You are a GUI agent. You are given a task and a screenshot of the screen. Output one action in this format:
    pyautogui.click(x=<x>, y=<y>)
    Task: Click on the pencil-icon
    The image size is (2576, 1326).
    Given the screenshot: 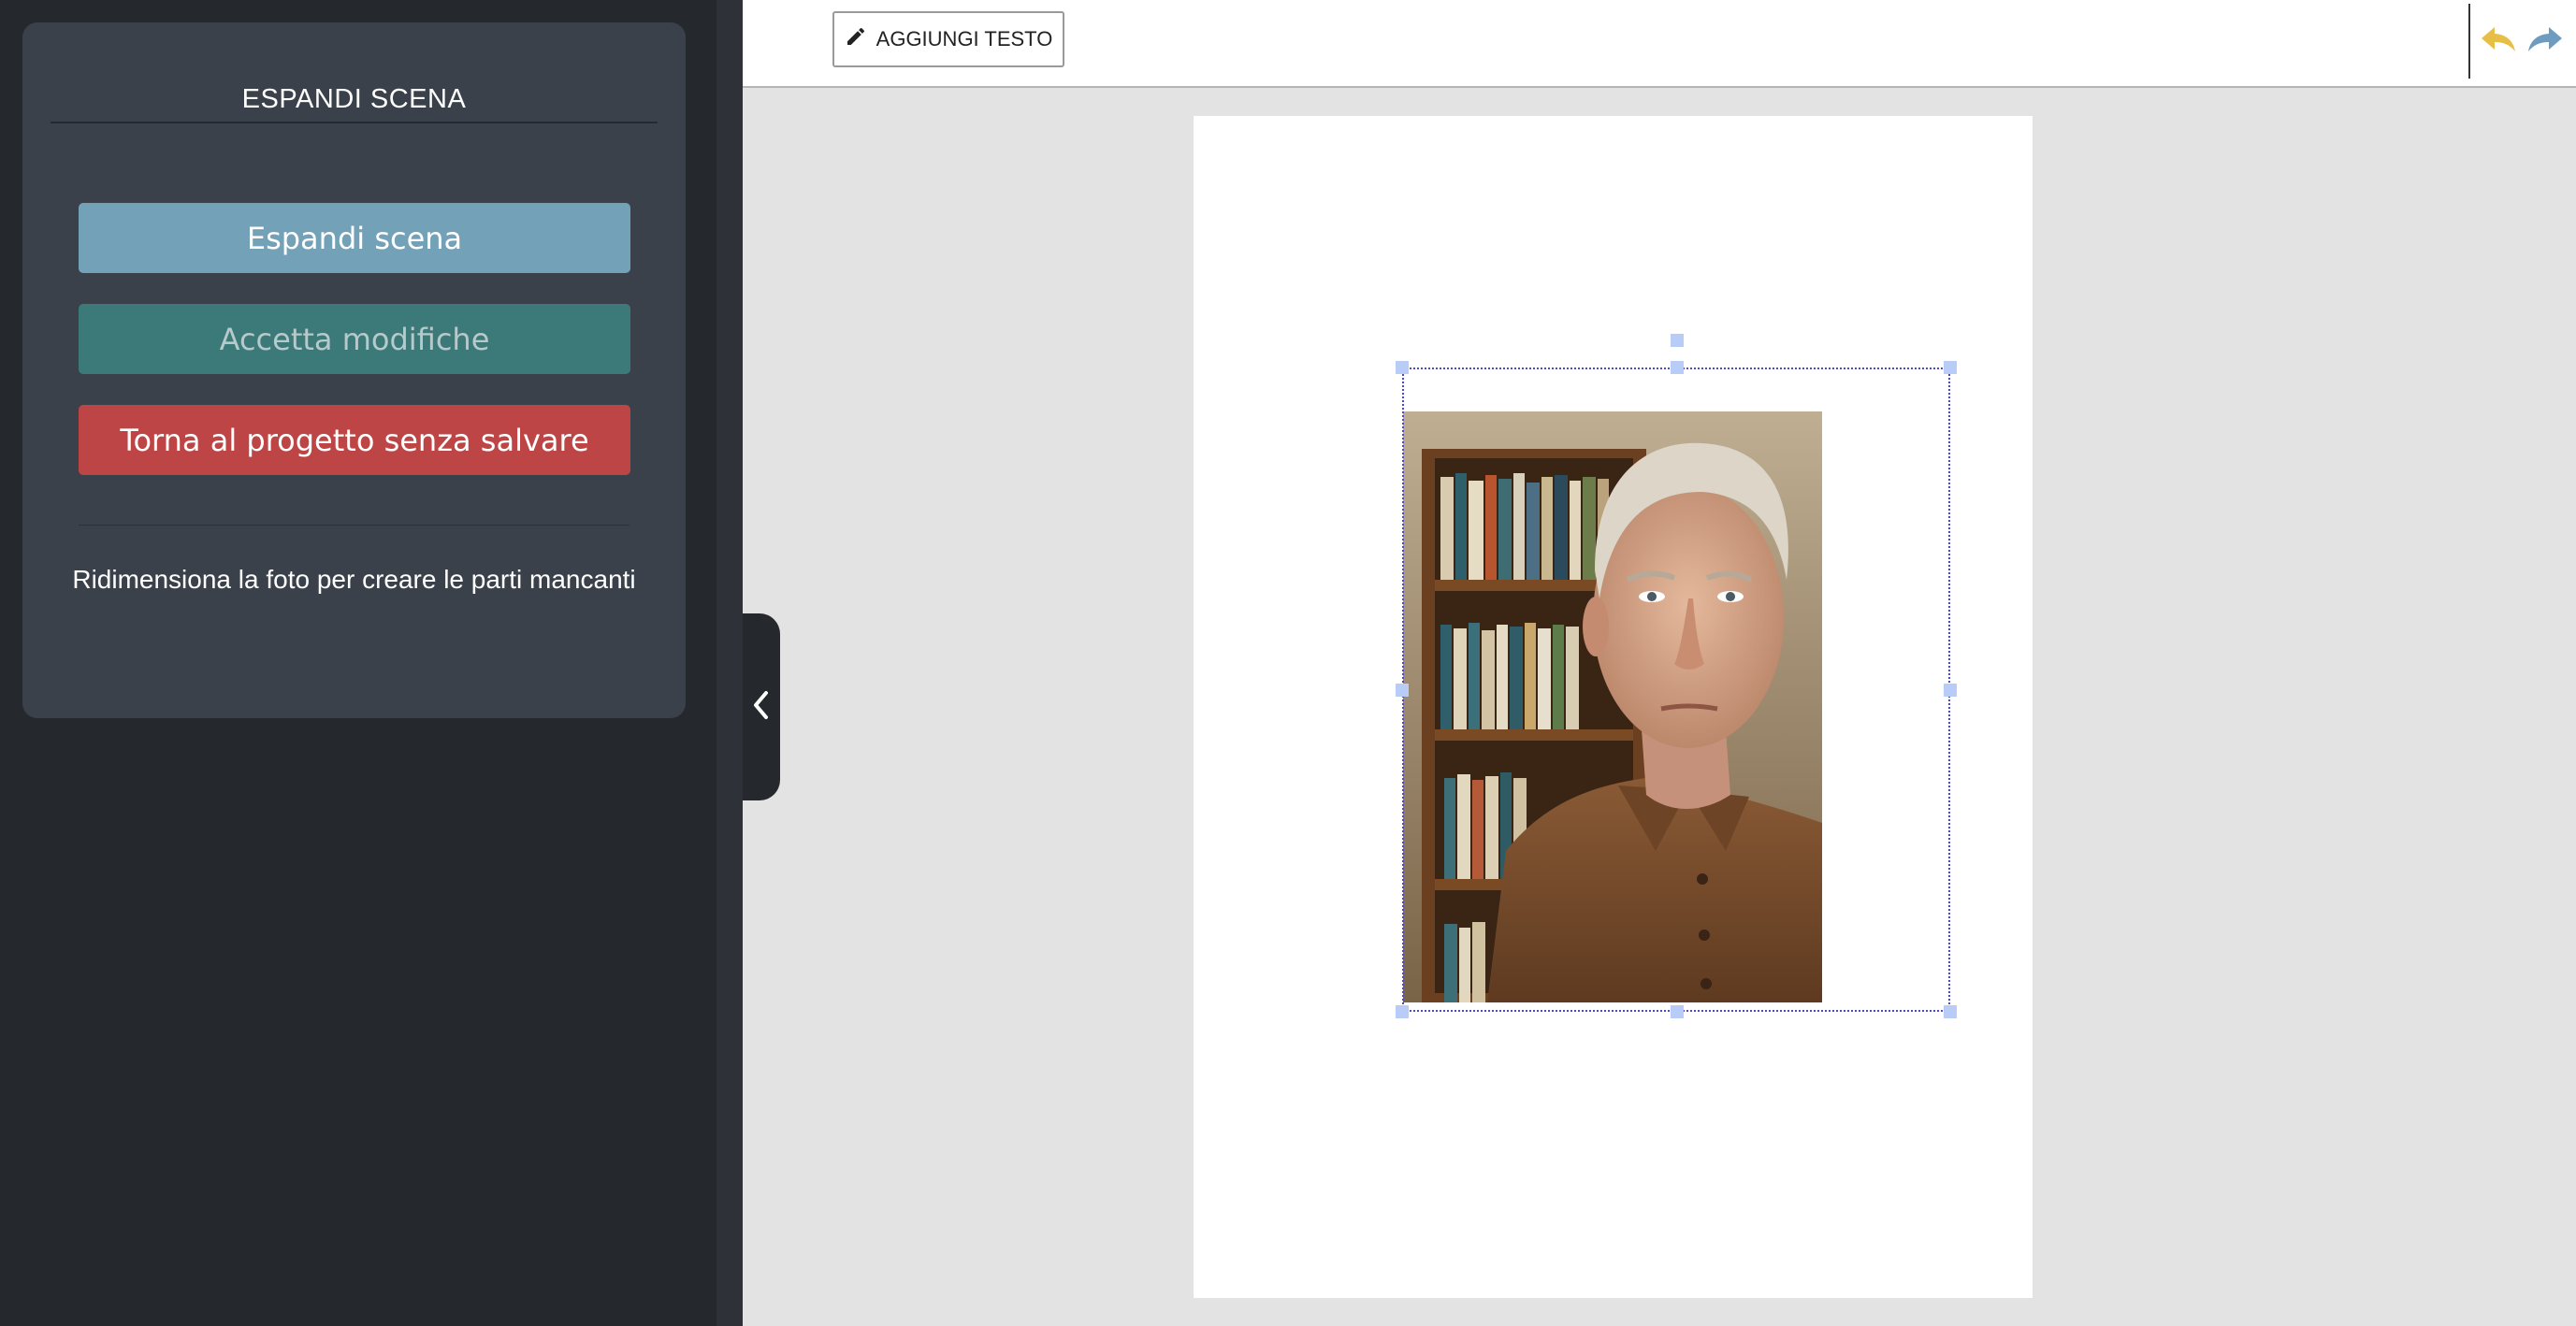 What is the action you would take?
    pyautogui.click(x=856, y=39)
    